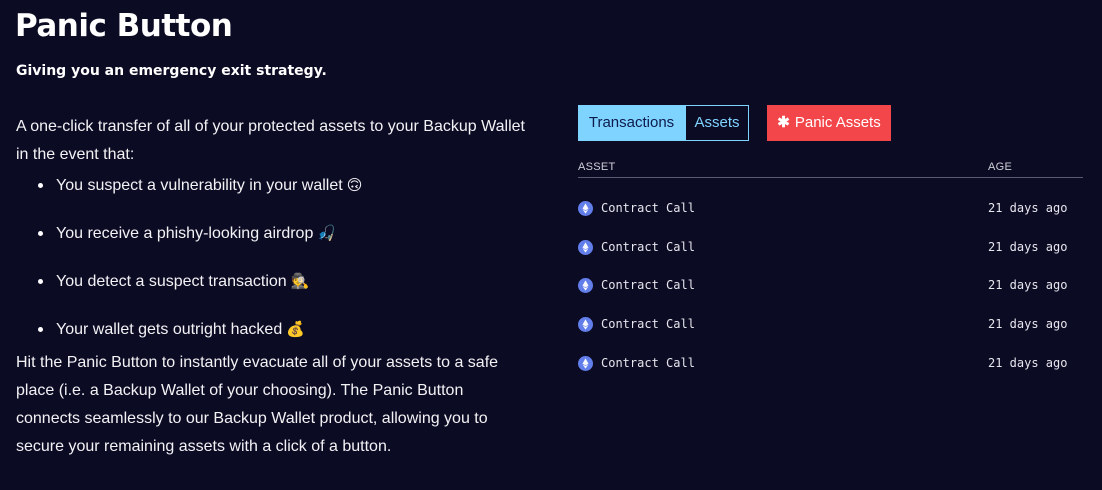  Describe the element at coordinates (830, 168) in the screenshot. I see `table-header: ASSET AGE` at that location.